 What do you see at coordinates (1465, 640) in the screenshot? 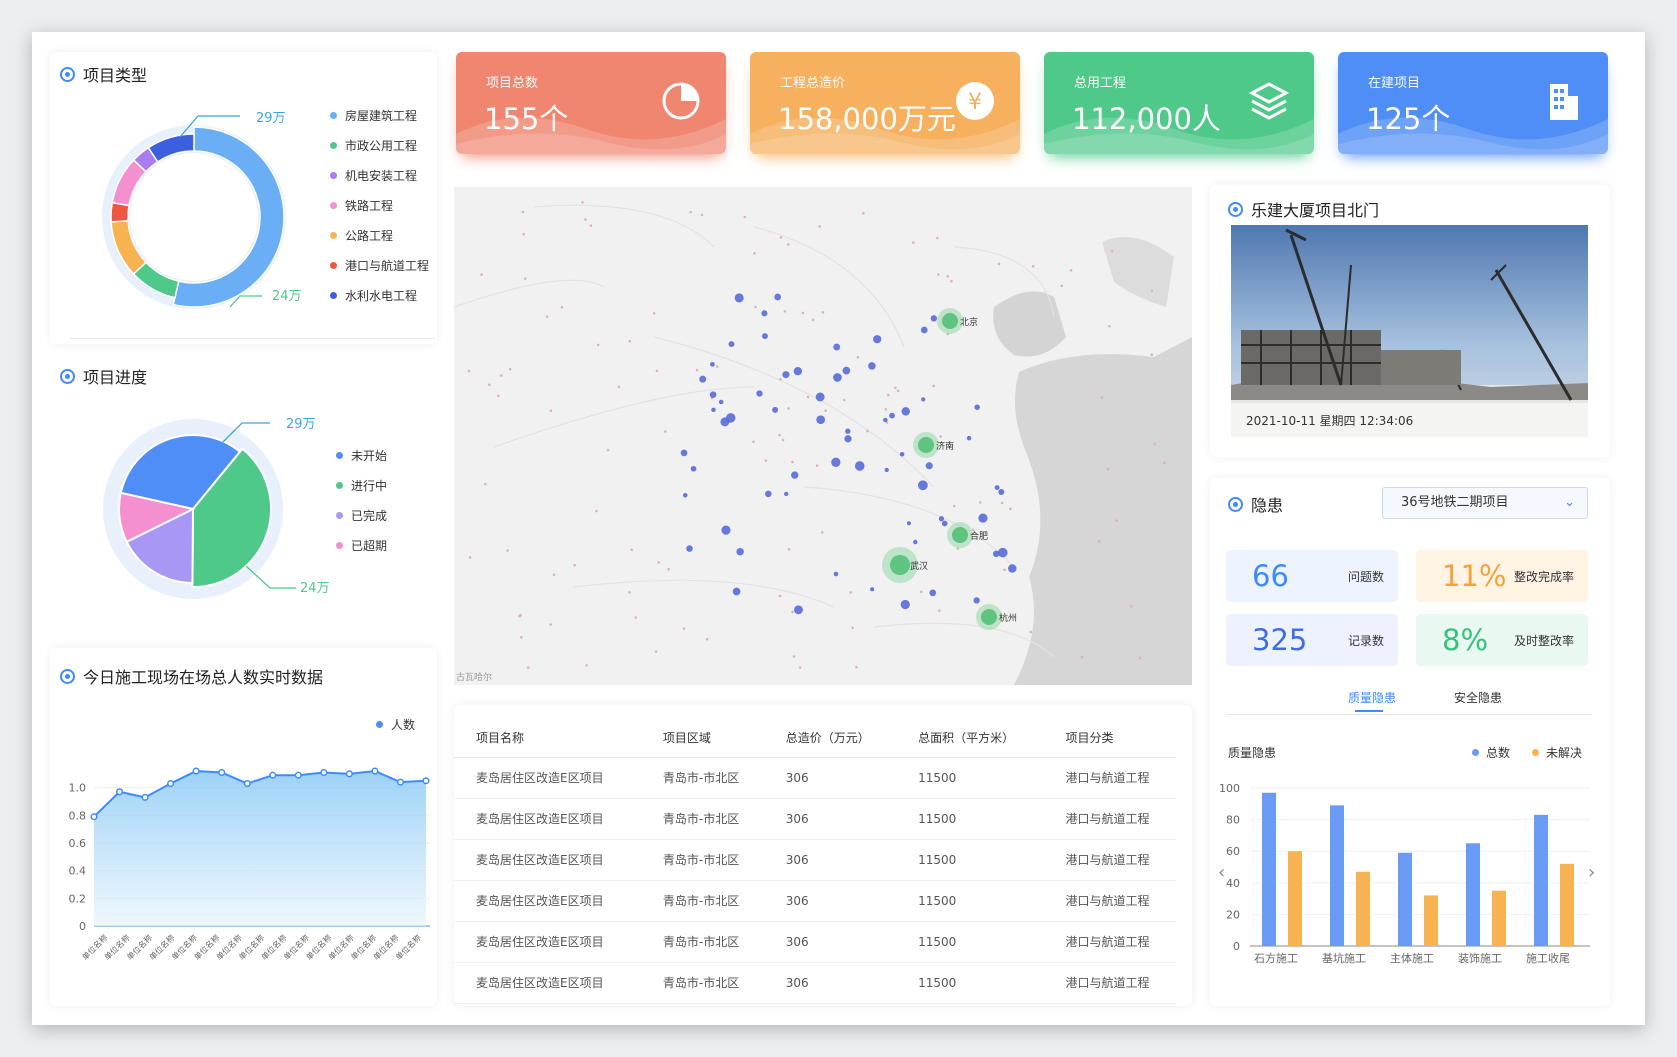
I see `stat-number: 8%` at bounding box center [1465, 640].